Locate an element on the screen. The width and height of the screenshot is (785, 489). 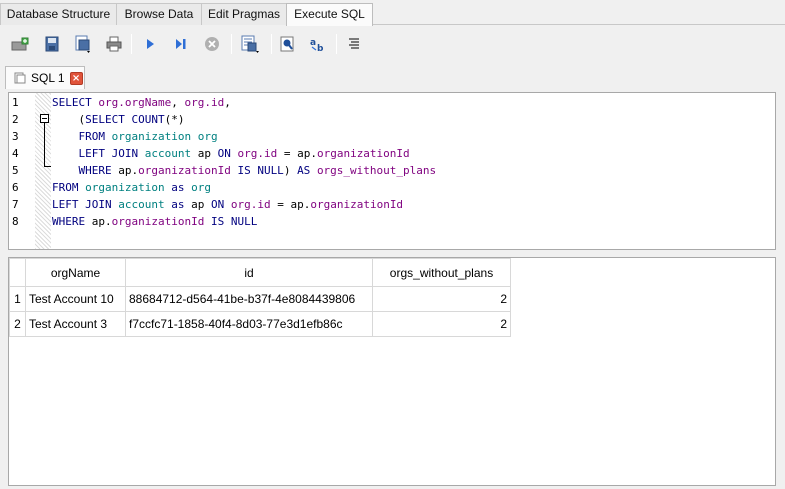
column-header-id: id is located at coordinates (249, 272).